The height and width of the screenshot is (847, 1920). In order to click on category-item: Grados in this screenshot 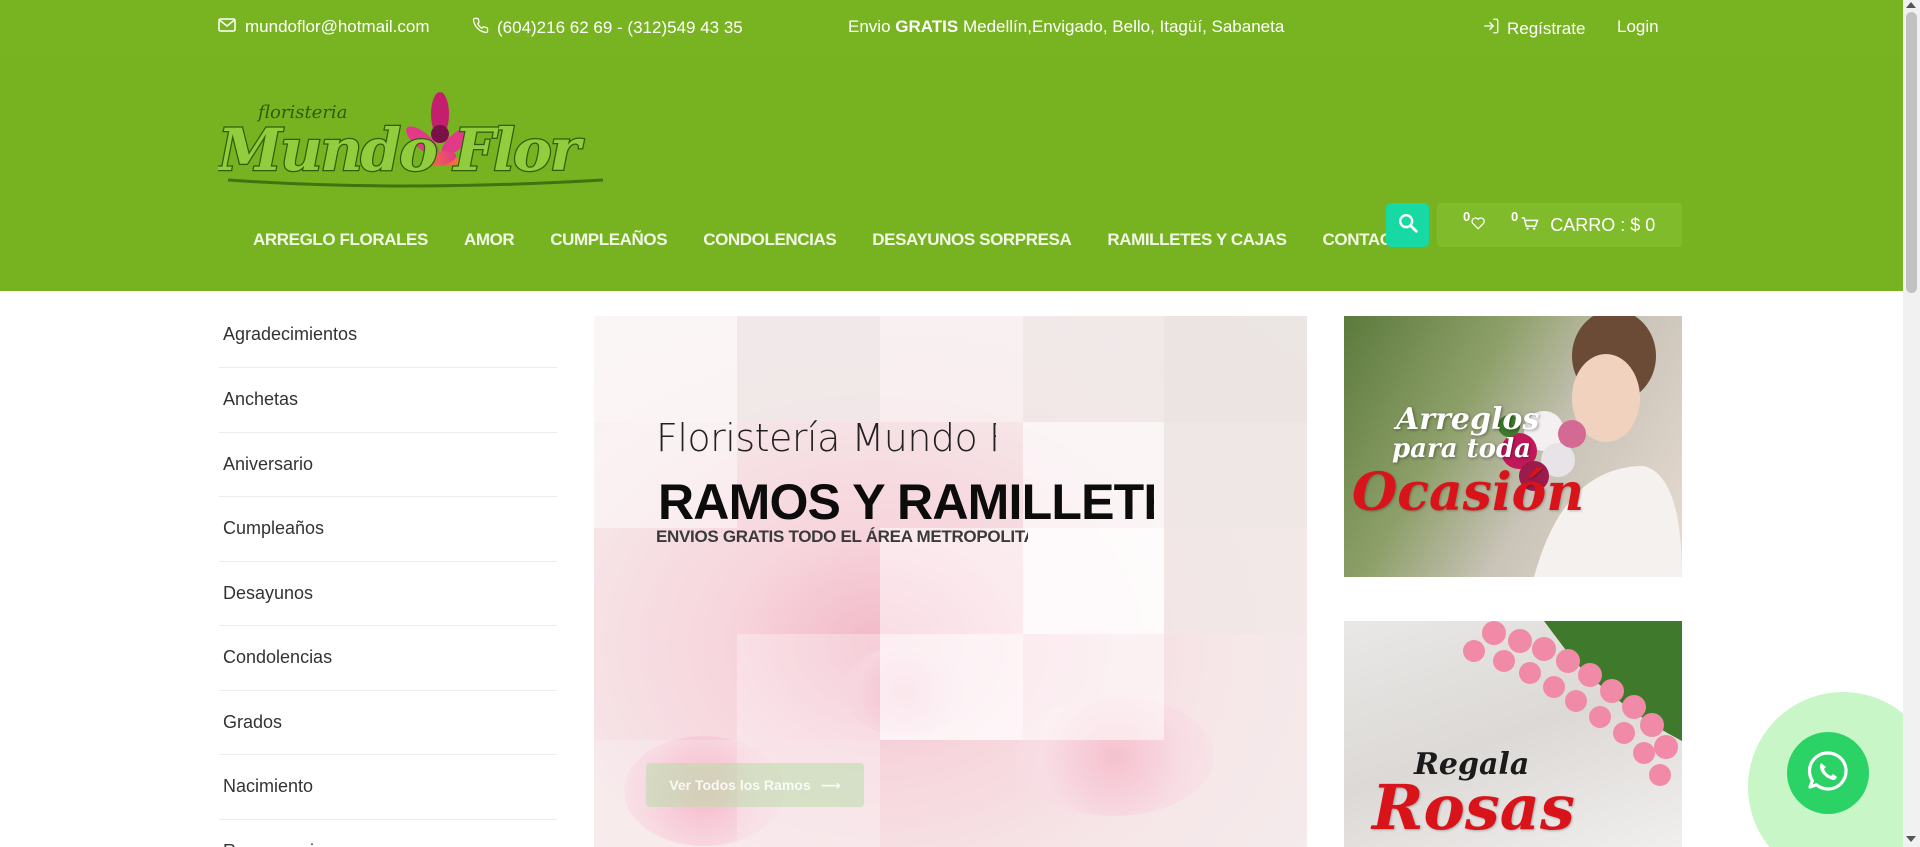, I will do `click(388, 723)`.